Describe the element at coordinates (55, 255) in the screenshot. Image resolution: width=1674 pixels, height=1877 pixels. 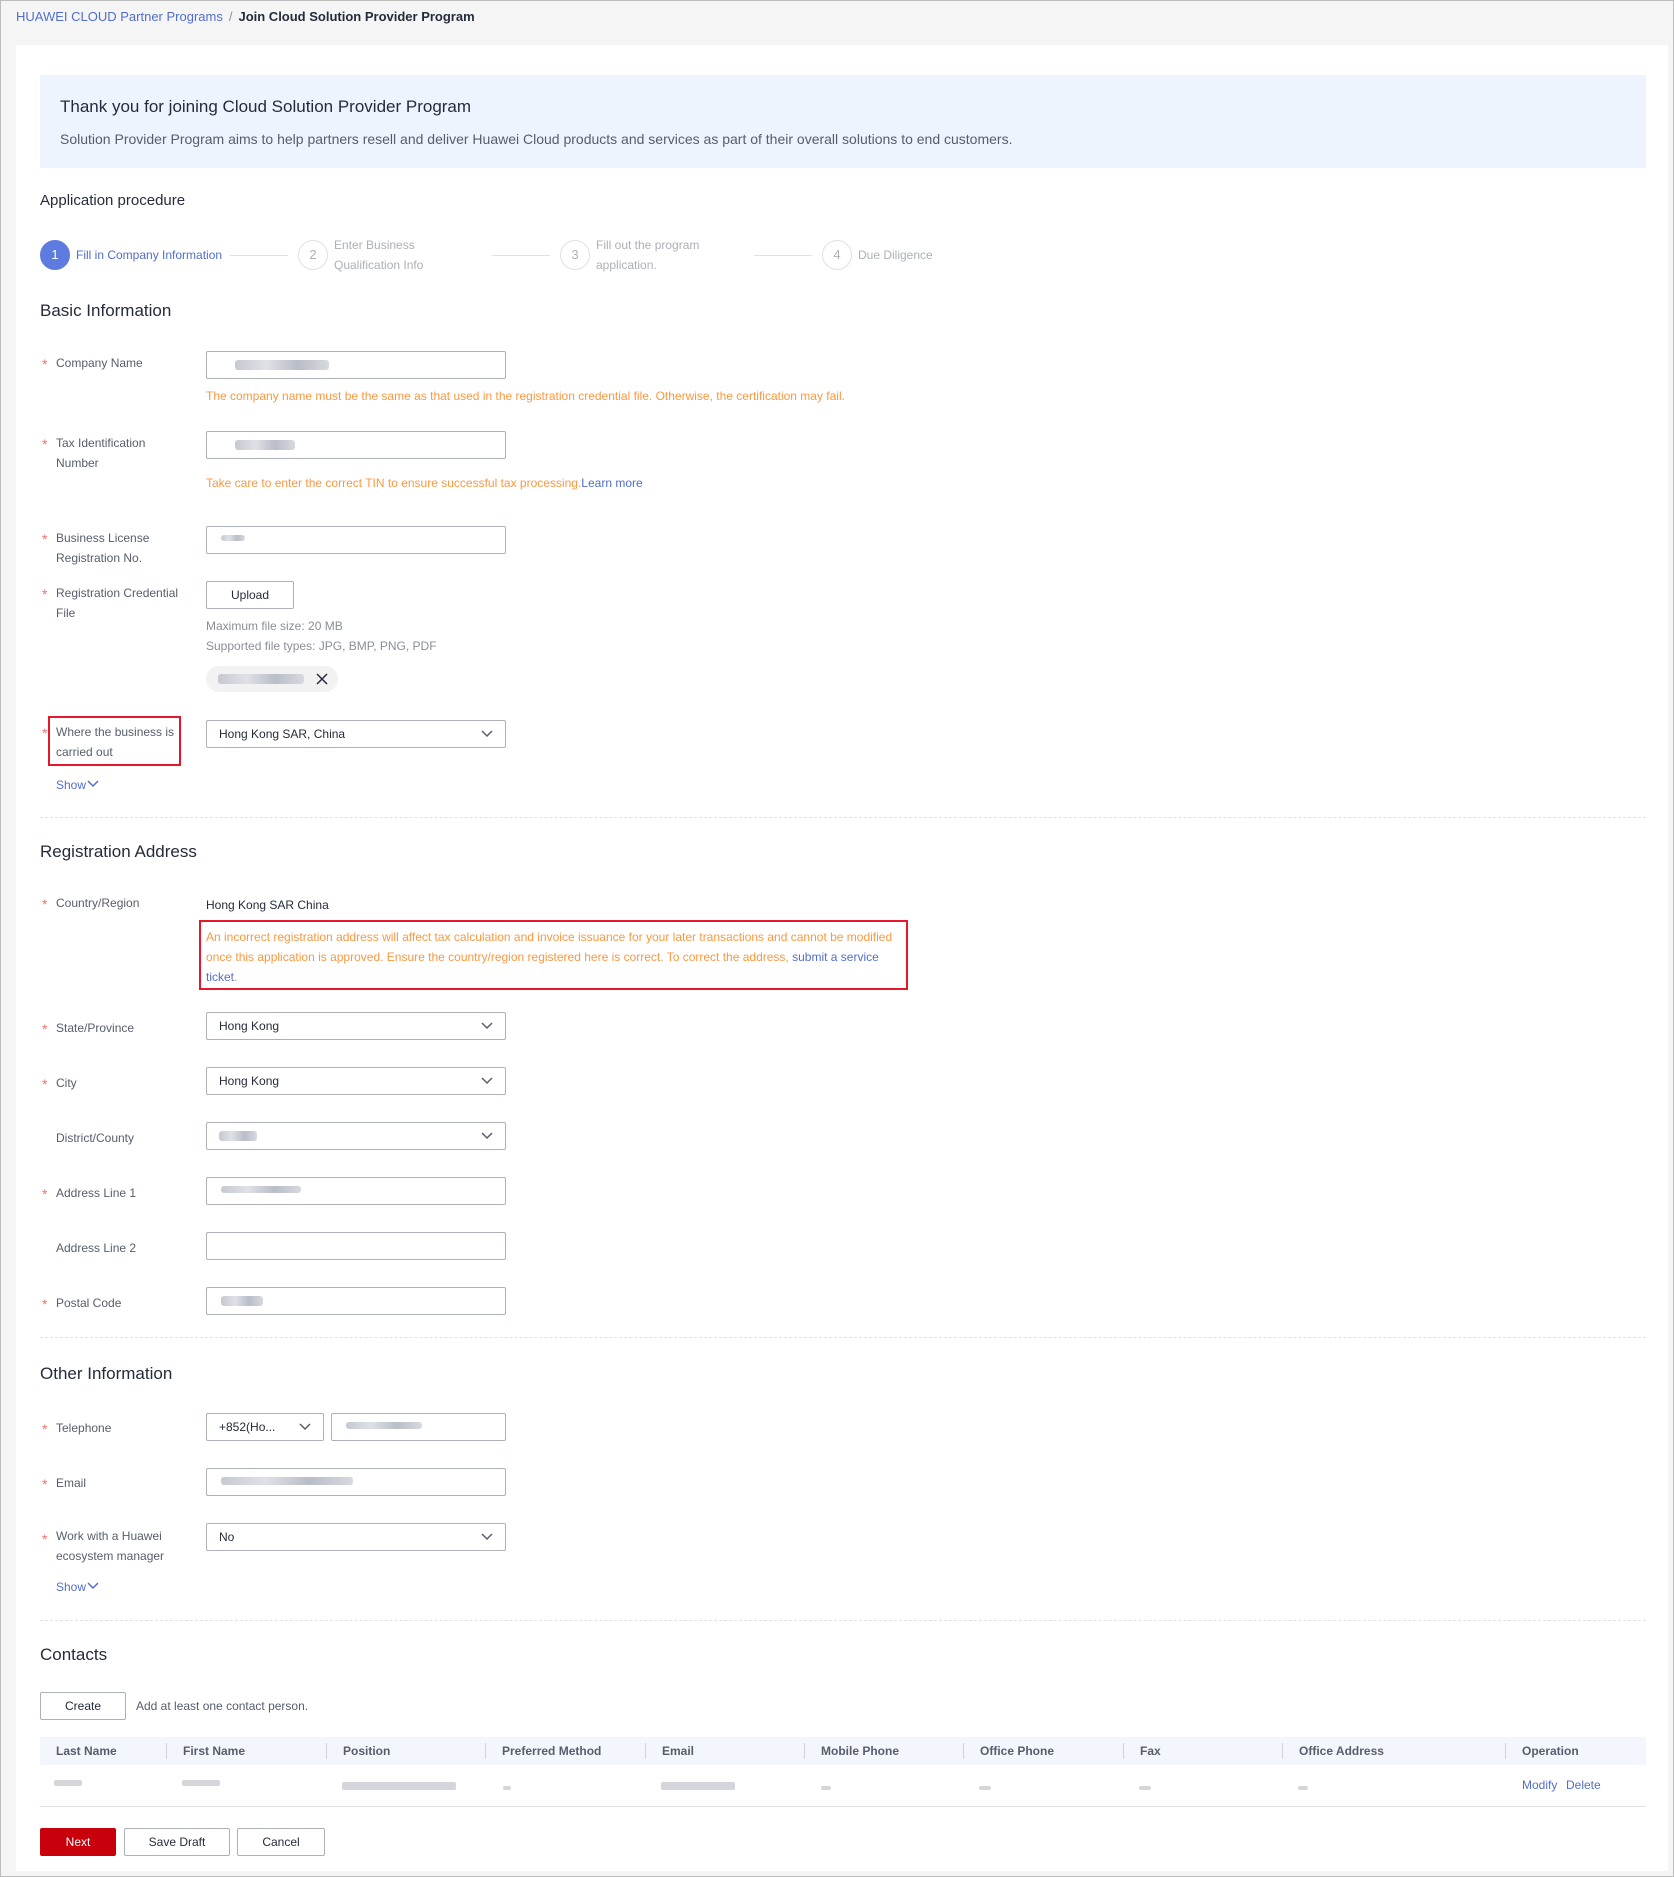
I see `step-1-indicator: 1` at that location.